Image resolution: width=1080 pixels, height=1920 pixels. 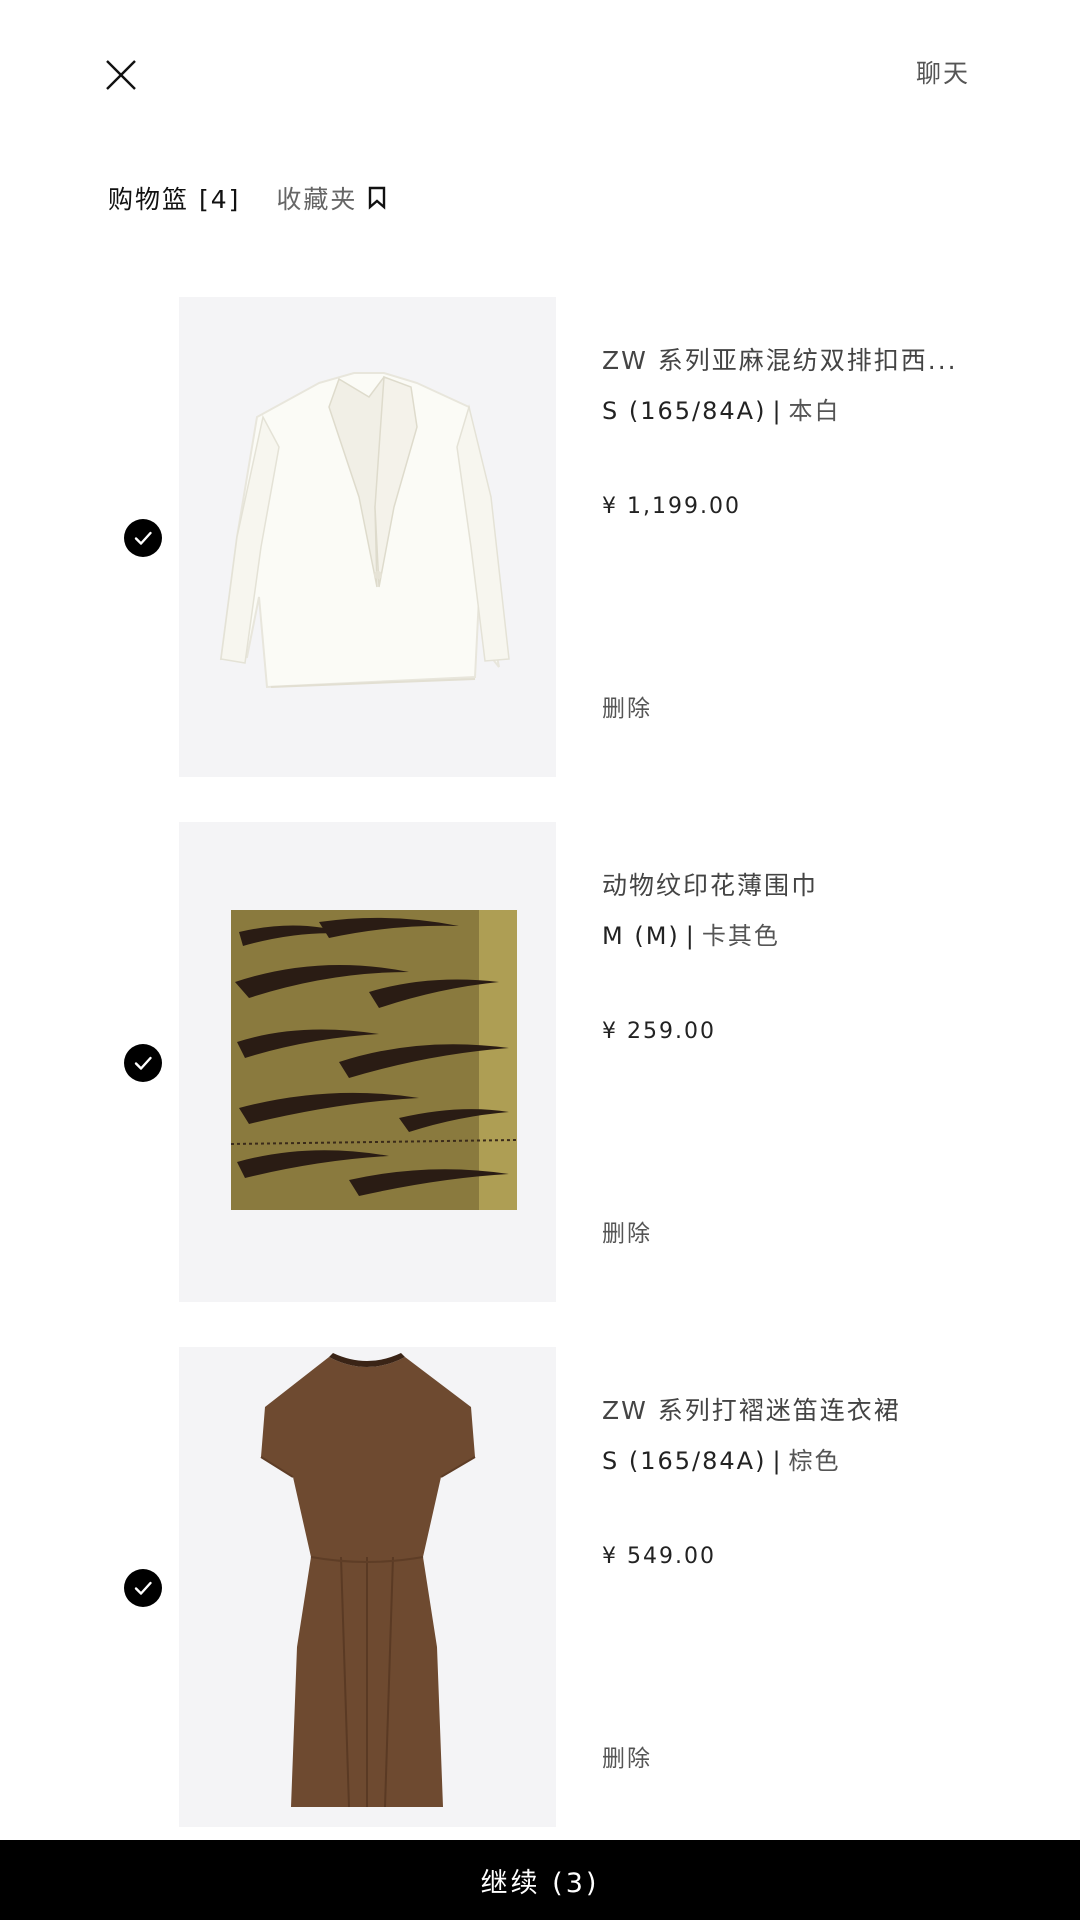 What do you see at coordinates (641, 936) in the screenshot?
I see `item-size: M (M)` at bounding box center [641, 936].